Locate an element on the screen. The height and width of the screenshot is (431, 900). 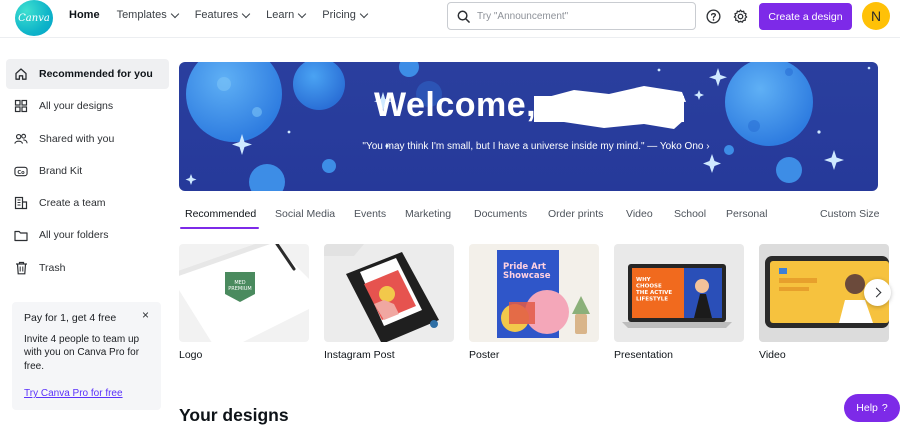
nav-templates: Templates is located at coordinates (147, 15).